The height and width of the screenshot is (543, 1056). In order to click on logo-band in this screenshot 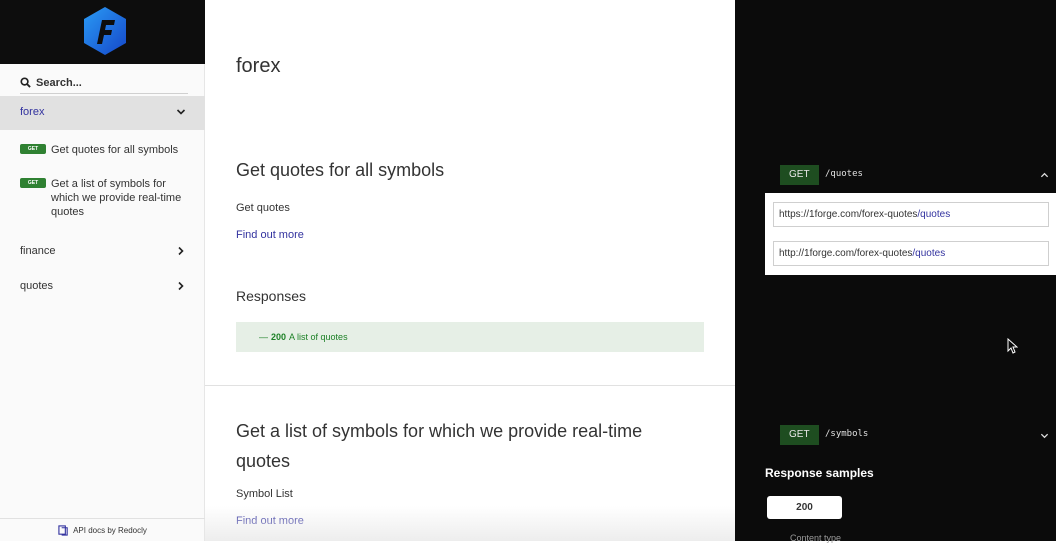, I will do `click(102, 32)`.